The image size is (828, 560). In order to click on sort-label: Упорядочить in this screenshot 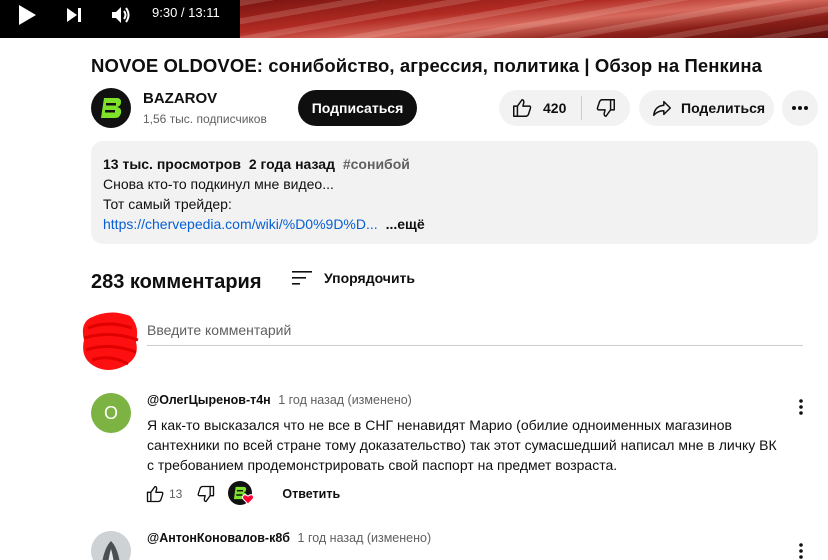, I will do `click(370, 278)`.